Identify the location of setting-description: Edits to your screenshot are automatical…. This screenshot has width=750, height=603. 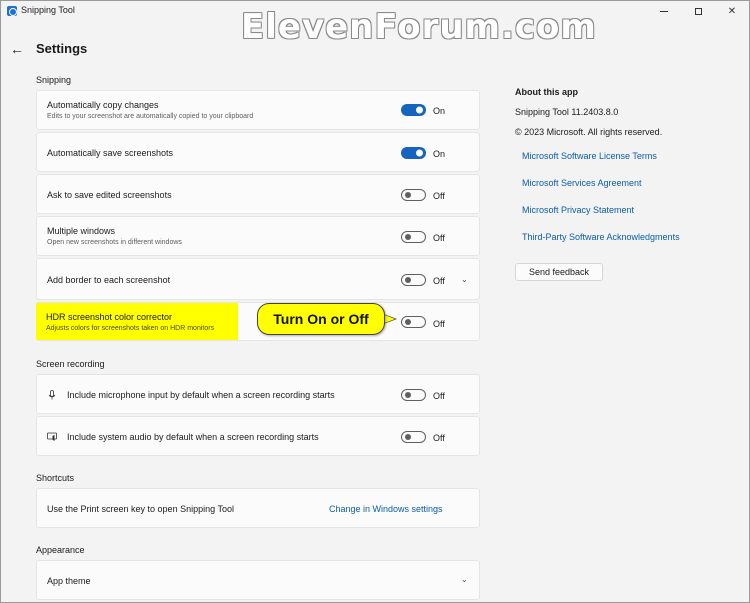
(150, 116).